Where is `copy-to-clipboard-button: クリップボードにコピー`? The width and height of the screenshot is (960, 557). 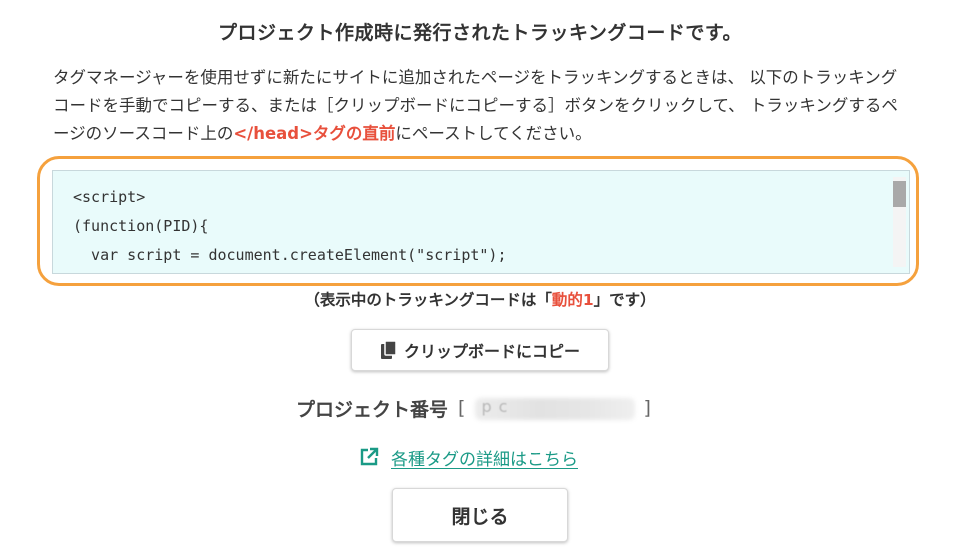 copy-to-clipboard-button: クリップボードにコピー is located at coordinates (480, 350).